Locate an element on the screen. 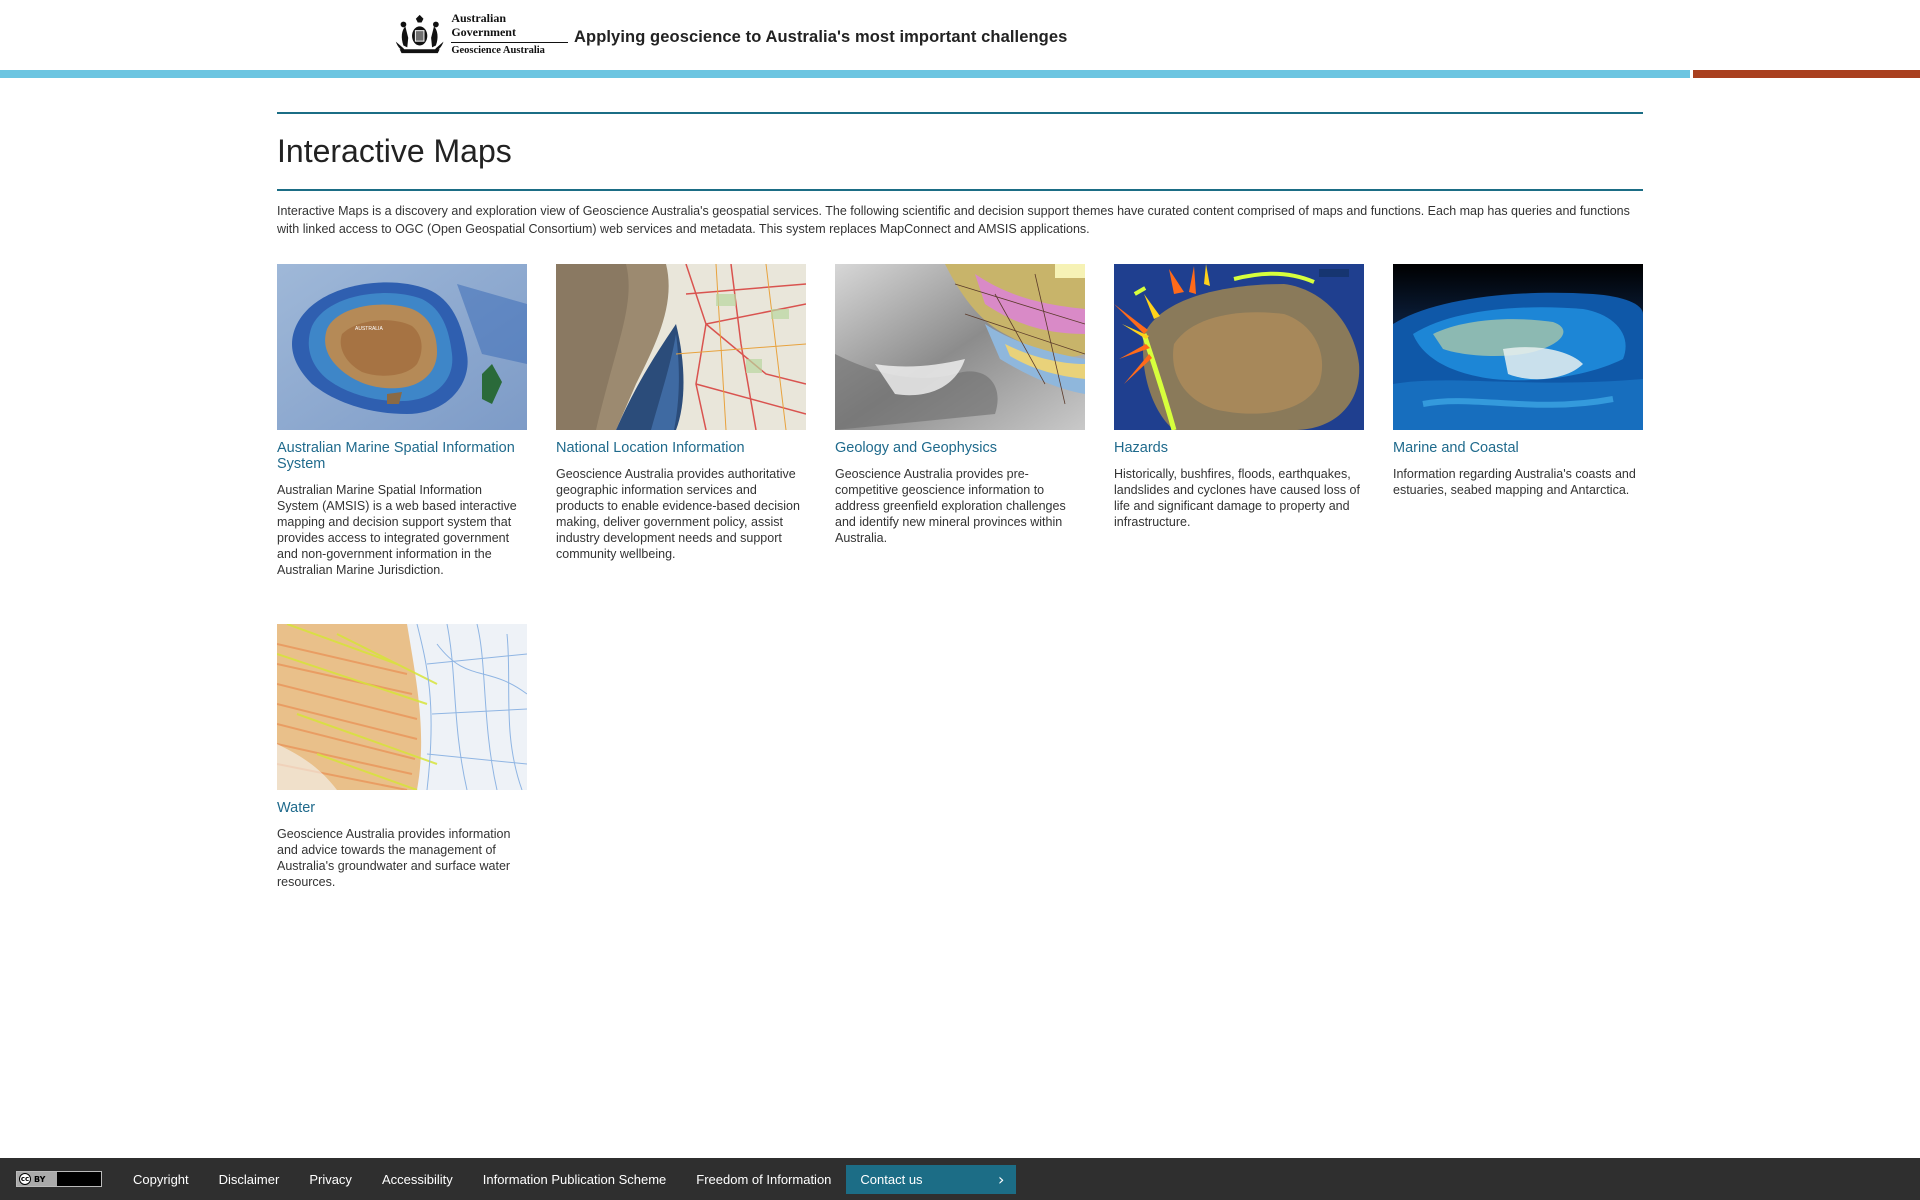 The width and height of the screenshot is (1920, 1200). map-title-link: Hazards is located at coordinates (1239, 448).